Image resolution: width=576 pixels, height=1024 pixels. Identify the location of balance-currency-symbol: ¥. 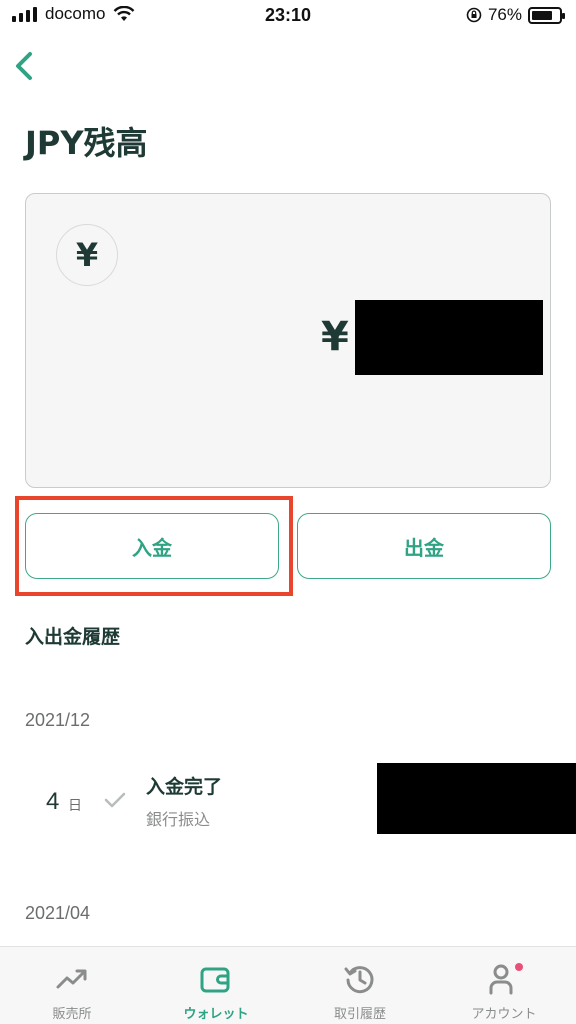
(335, 337).